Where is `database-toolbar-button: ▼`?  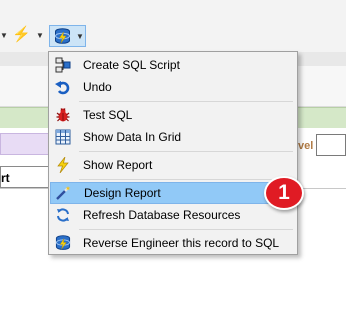
database-toolbar-button: ▼ is located at coordinates (67, 36).